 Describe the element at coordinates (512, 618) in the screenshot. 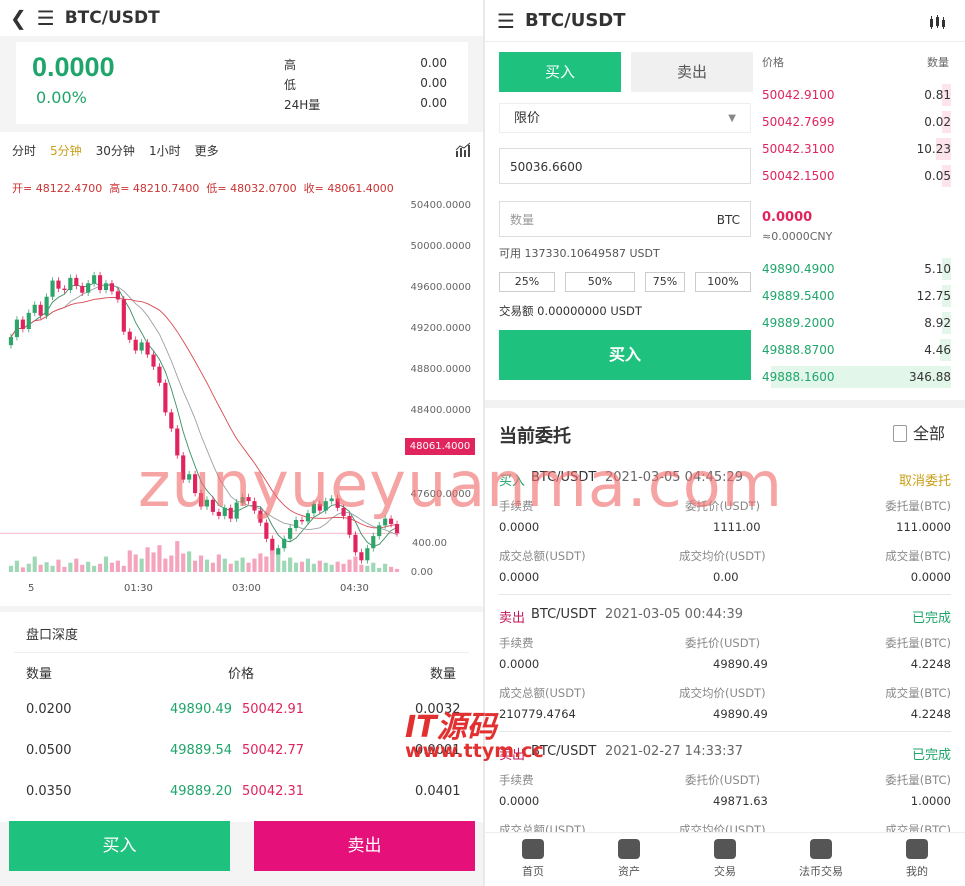

I see `order-side: 卖出` at that location.